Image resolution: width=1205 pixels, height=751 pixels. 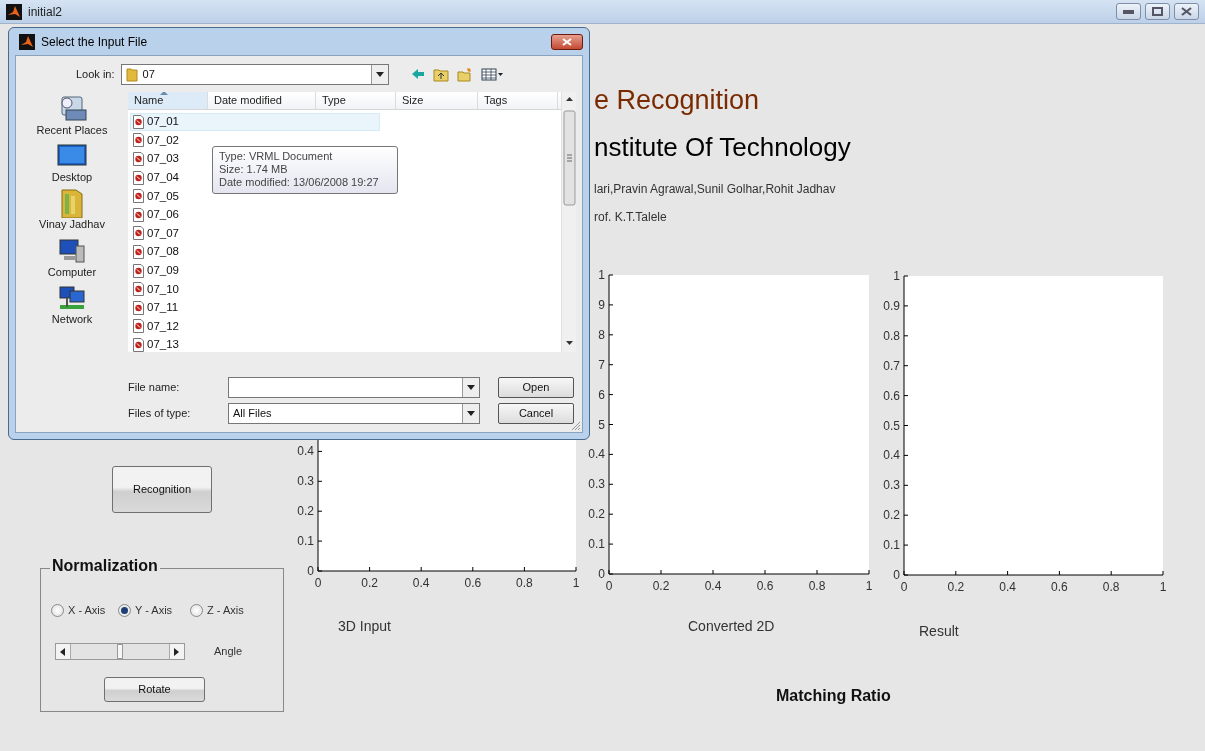 I want to click on tick-label: 9, so click(x=601, y=304).